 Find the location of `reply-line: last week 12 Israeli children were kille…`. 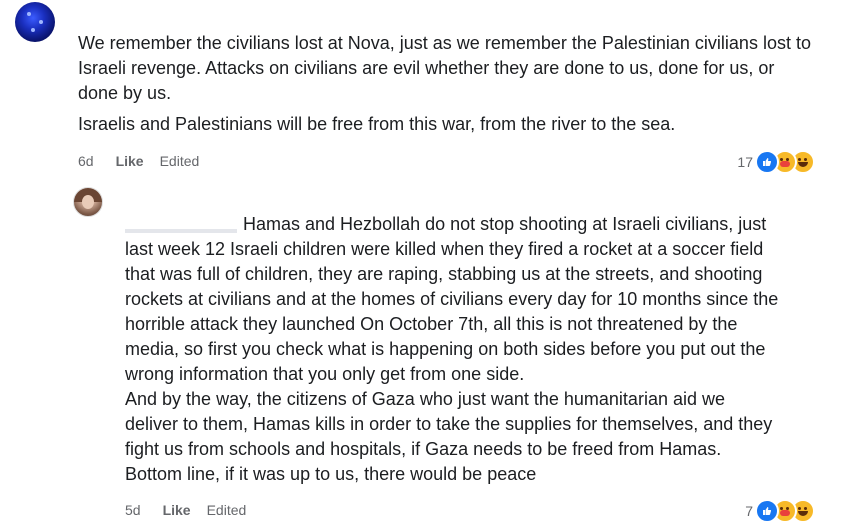

reply-line: last week 12 Israeli children were kille… is located at coordinates (444, 249).